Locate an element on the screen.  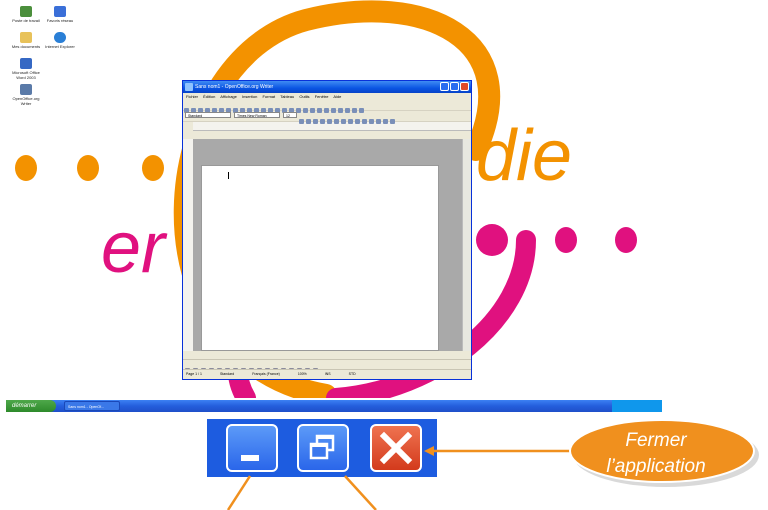
callout-line-1: Fermer is located at coordinates (656, 440).